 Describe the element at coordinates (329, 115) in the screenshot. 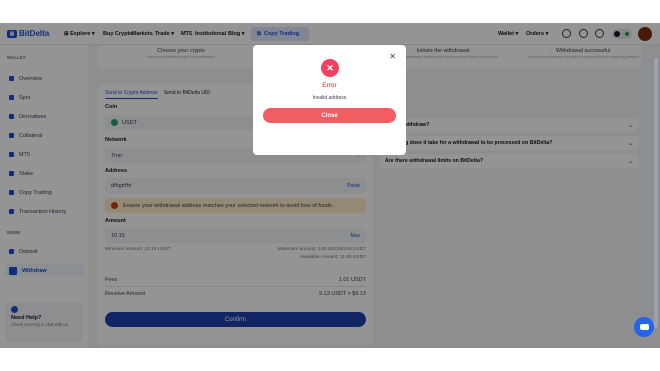

I see `close-button: Close` at that location.